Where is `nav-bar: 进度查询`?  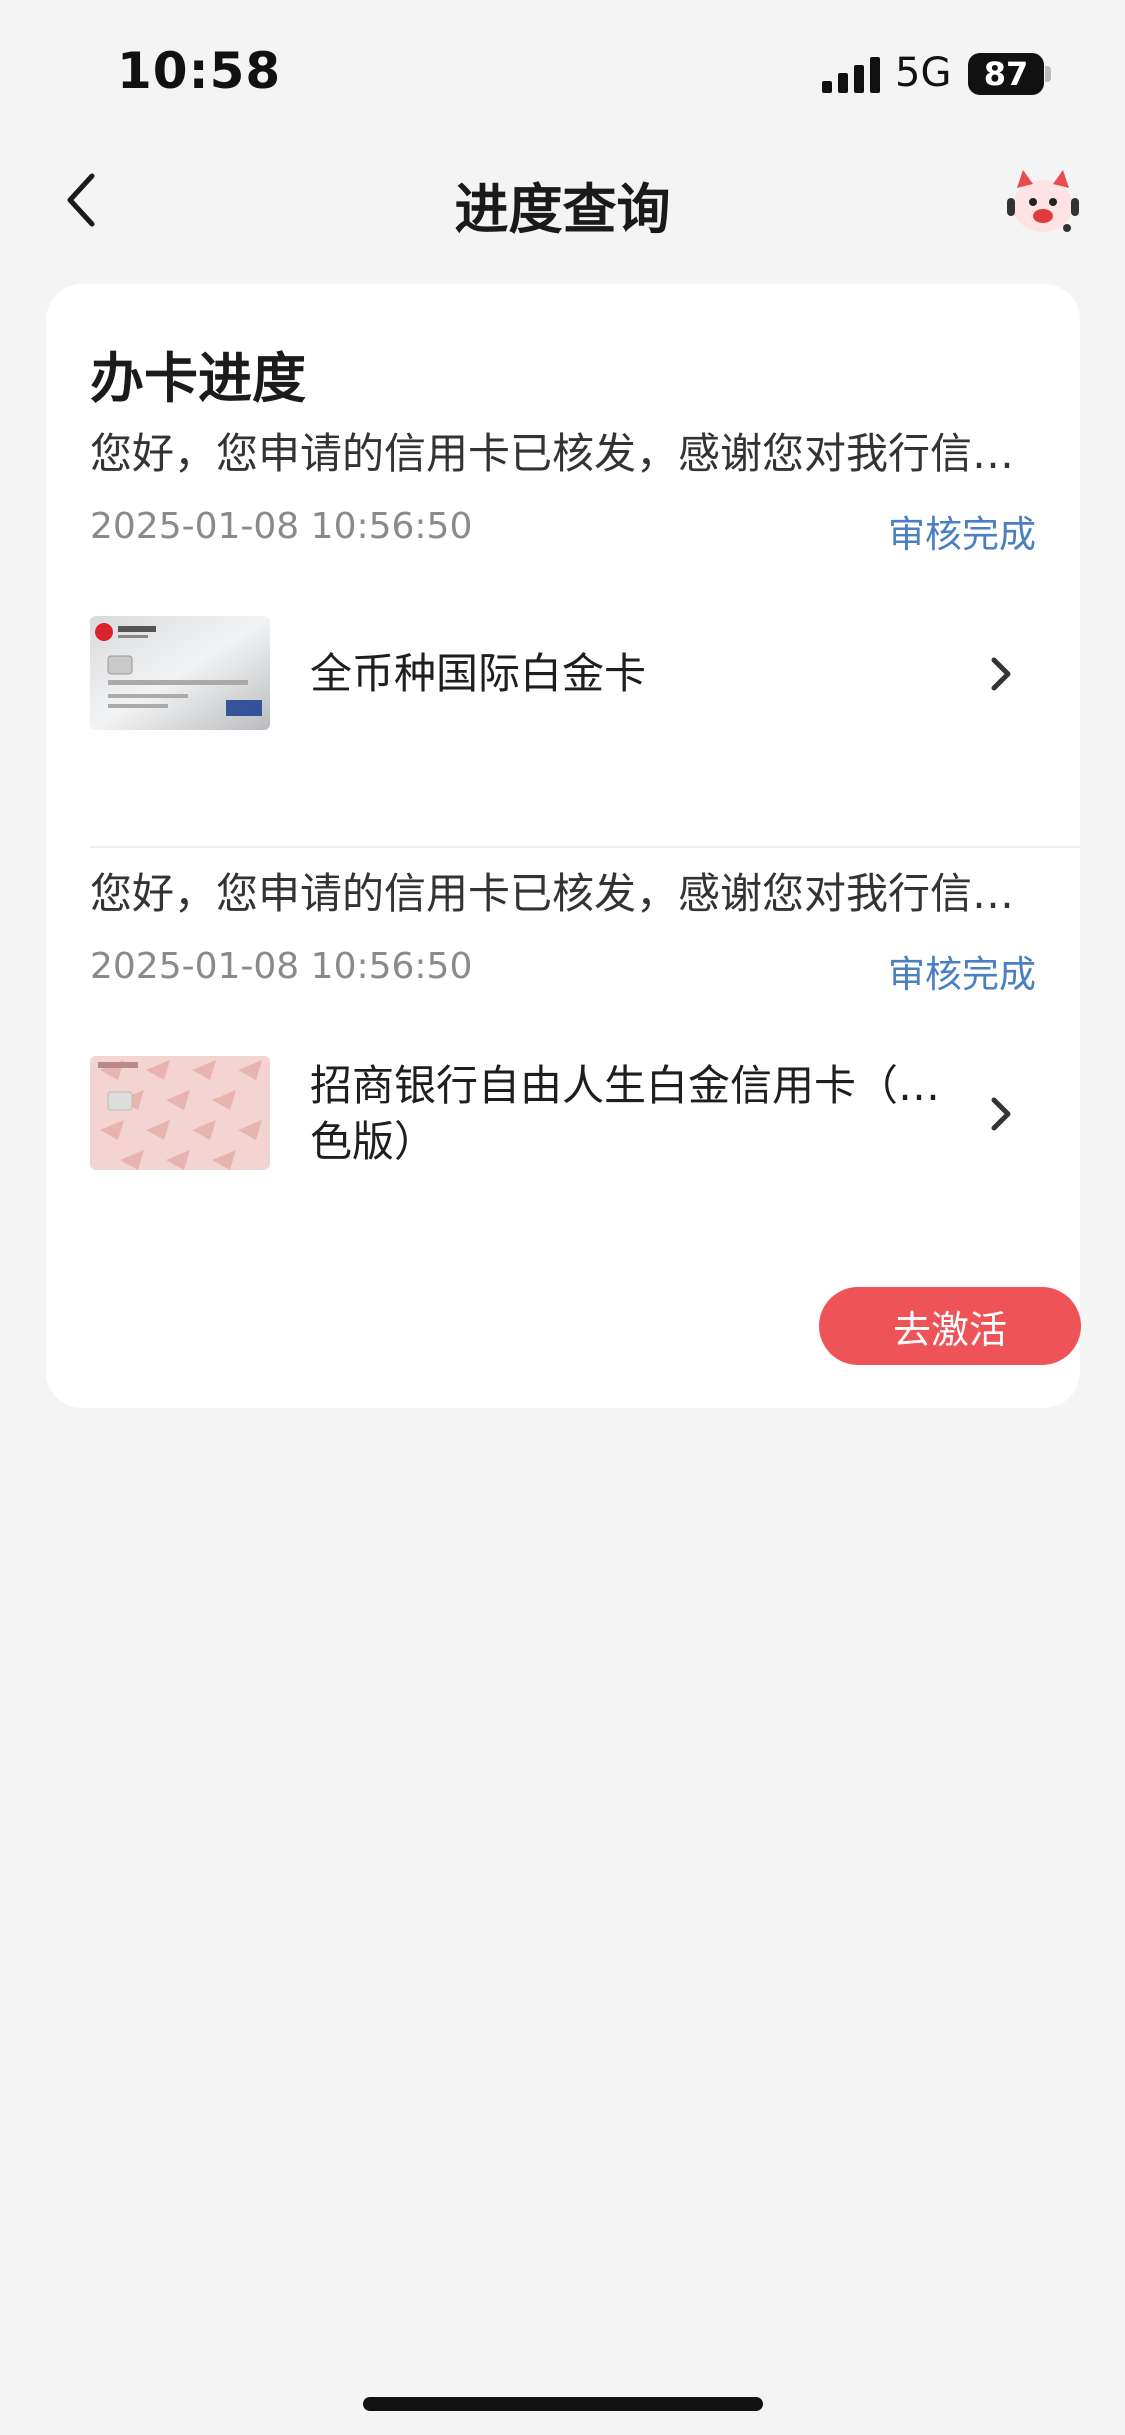 nav-bar: 进度查询 is located at coordinates (562, 200).